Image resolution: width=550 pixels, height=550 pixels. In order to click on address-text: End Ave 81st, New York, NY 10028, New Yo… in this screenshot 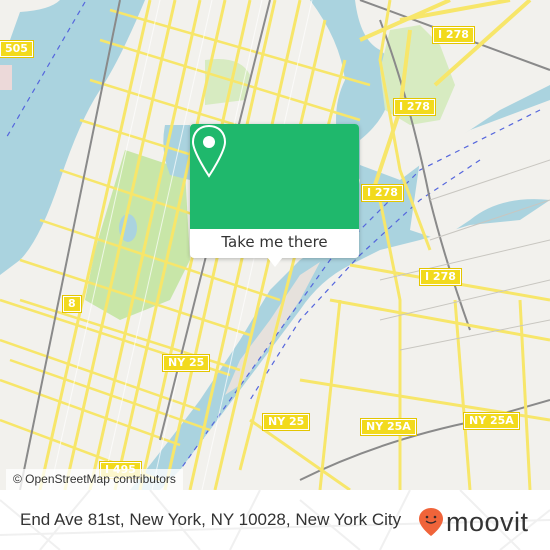, I will do `click(211, 519)`.